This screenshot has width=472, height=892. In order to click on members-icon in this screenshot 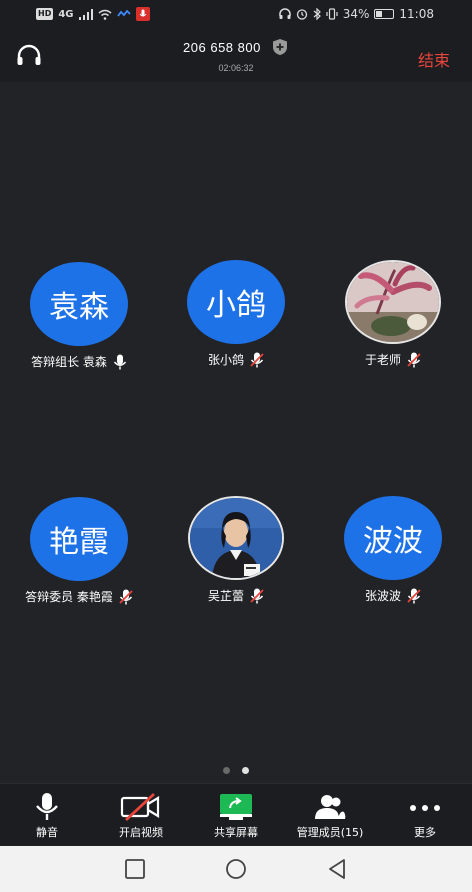, I will do `click(330, 807)`.